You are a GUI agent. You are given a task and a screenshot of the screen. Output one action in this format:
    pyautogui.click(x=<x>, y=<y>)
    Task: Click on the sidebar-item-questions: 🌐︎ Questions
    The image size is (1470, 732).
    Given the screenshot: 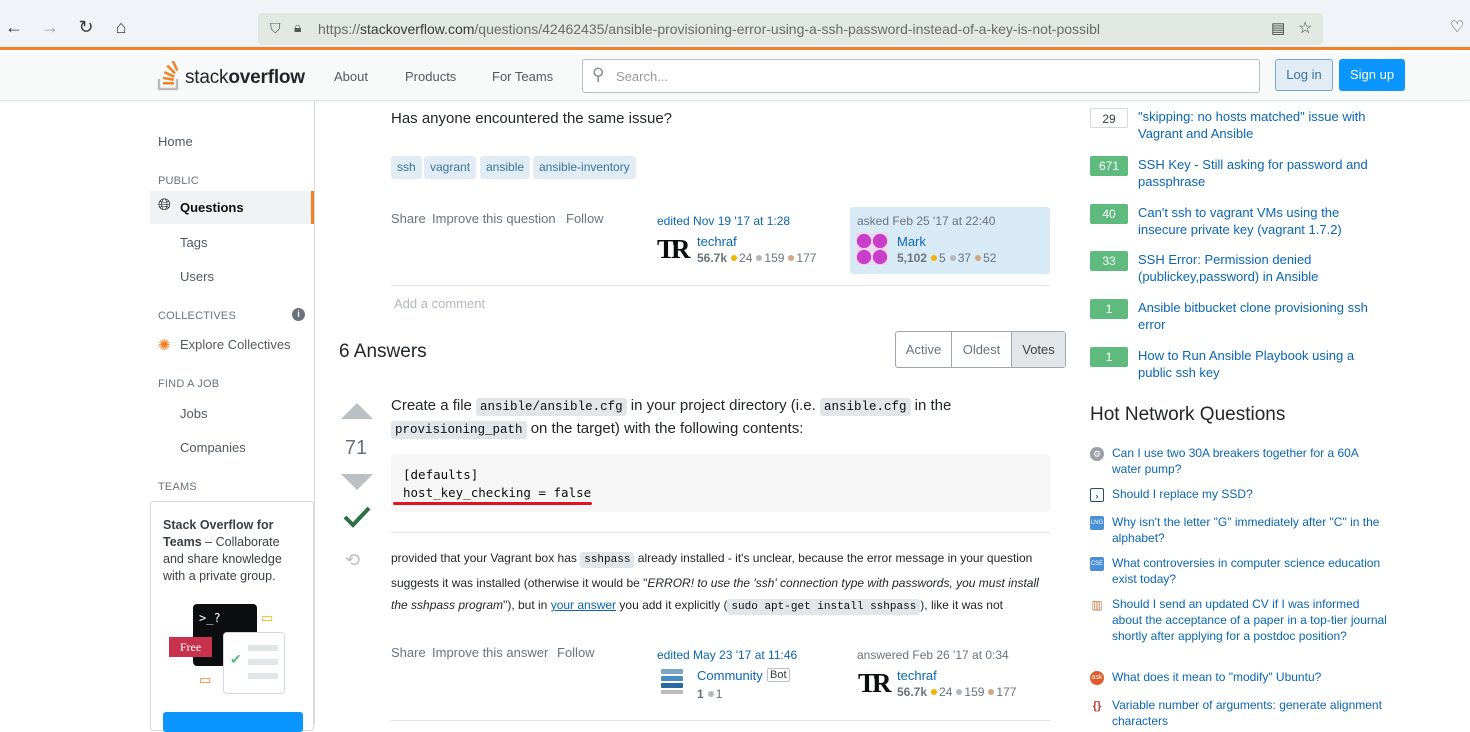 What is the action you would take?
    pyautogui.click(x=232, y=207)
    